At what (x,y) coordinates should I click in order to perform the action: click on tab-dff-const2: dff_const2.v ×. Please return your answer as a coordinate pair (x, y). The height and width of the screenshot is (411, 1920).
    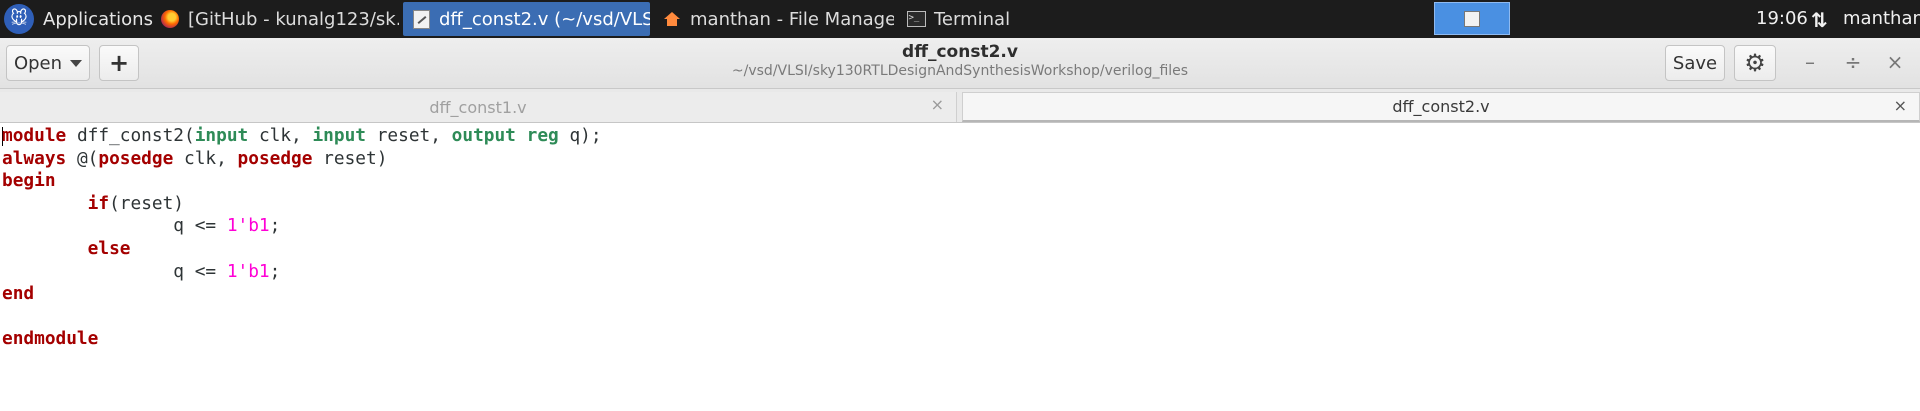
    Looking at the image, I should click on (1441, 107).